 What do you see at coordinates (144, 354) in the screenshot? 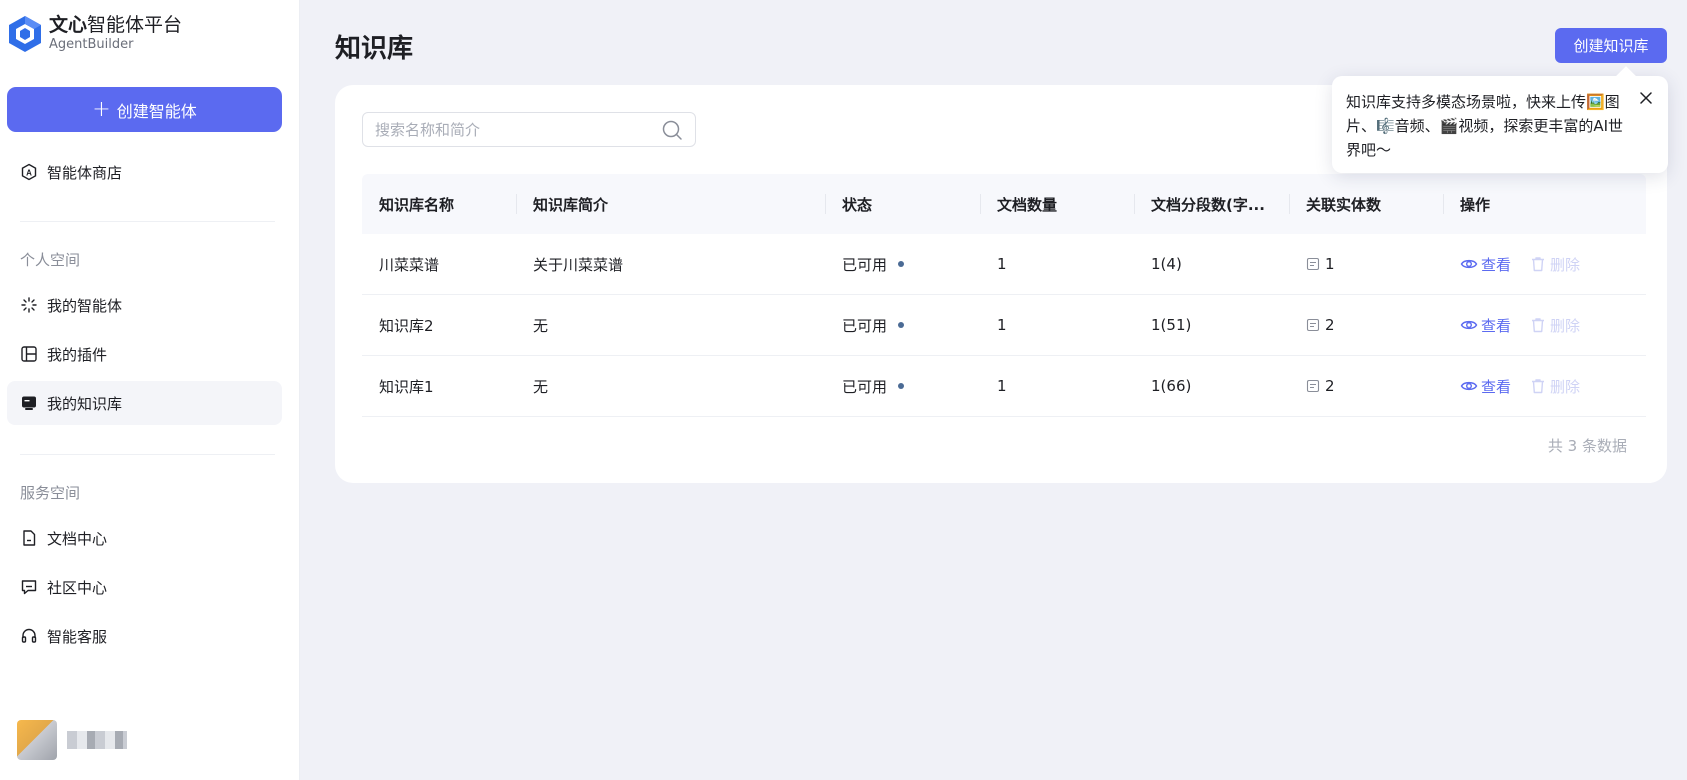
I see `sidebar-item-my-plugins: 我的插件` at bounding box center [144, 354].